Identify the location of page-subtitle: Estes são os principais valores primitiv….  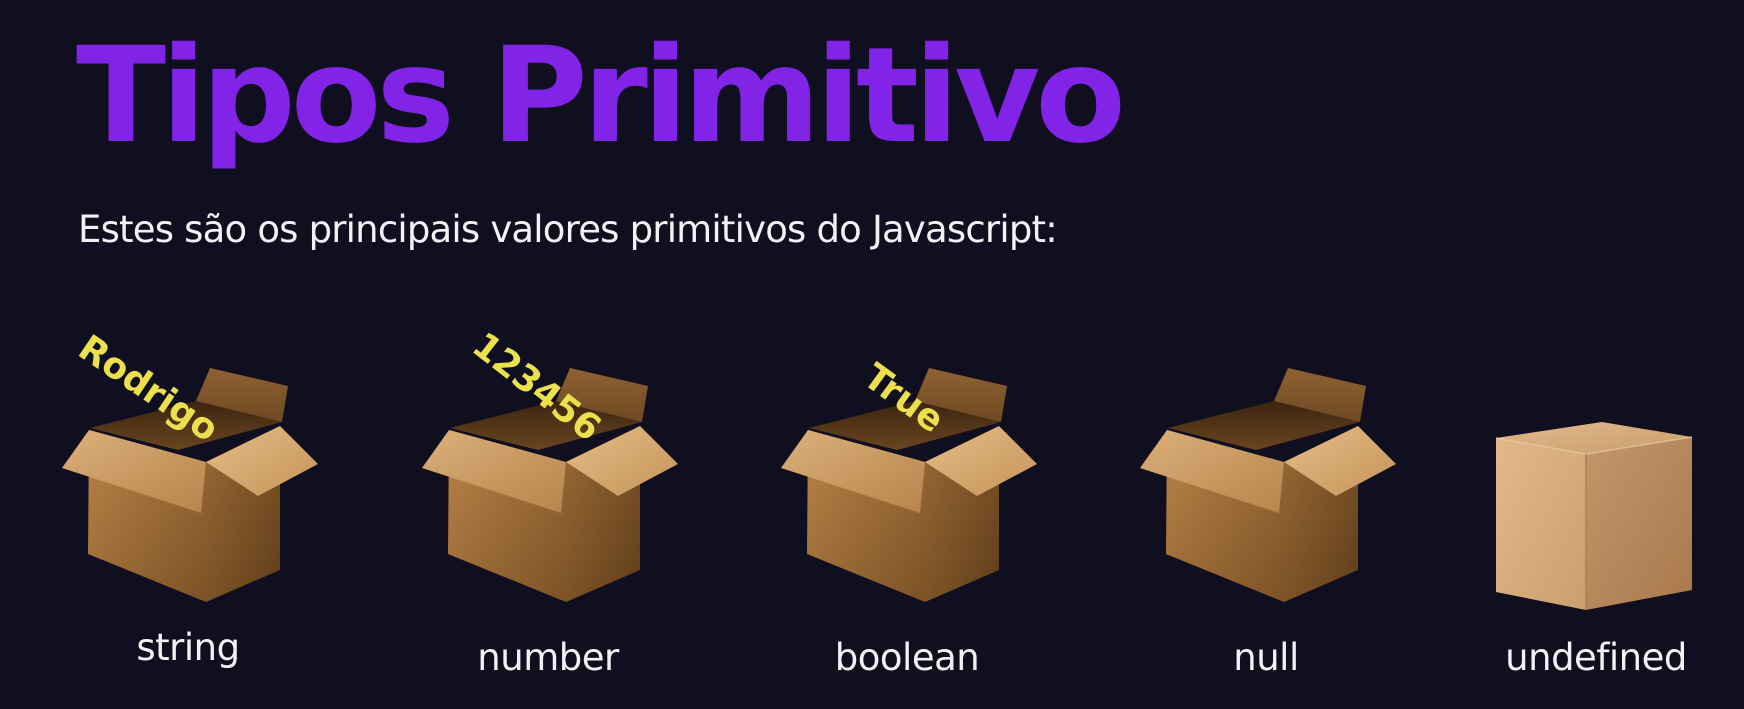
(568, 229).